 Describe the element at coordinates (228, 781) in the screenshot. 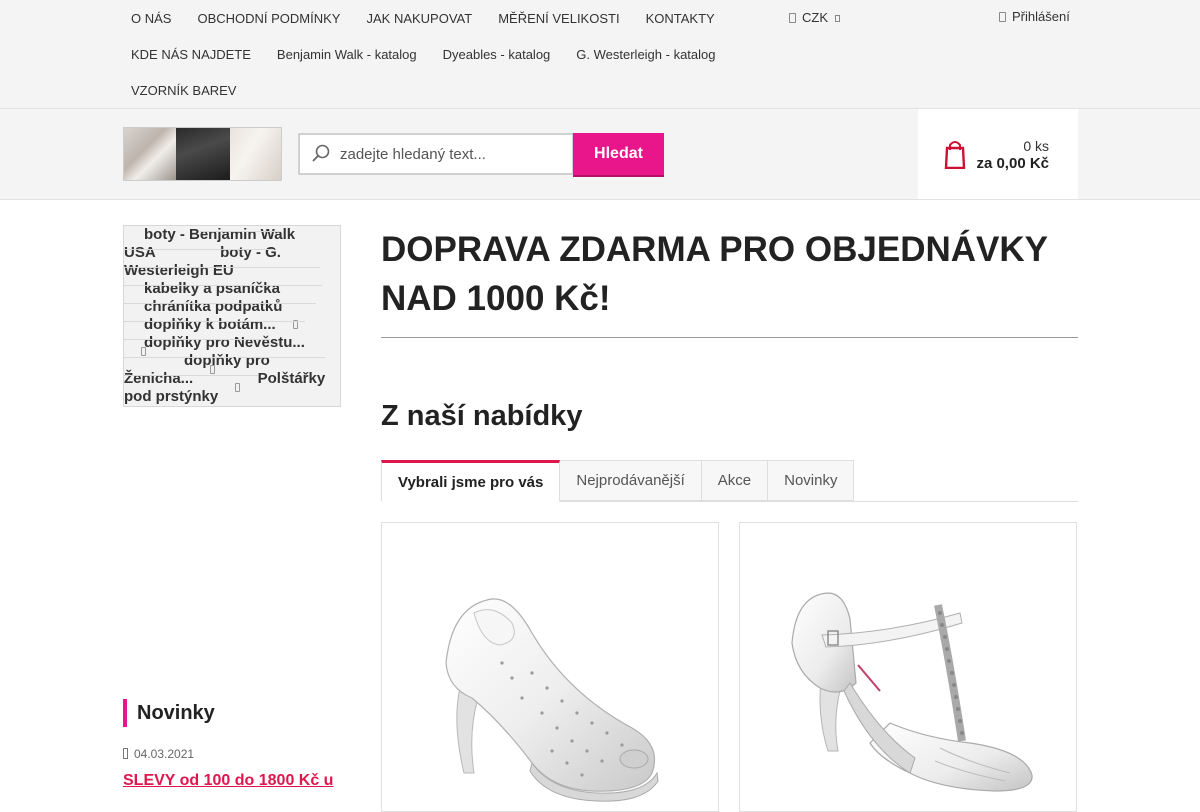

I see `news-article-link: SLEVY od 100 do 1800 Kč u` at that location.